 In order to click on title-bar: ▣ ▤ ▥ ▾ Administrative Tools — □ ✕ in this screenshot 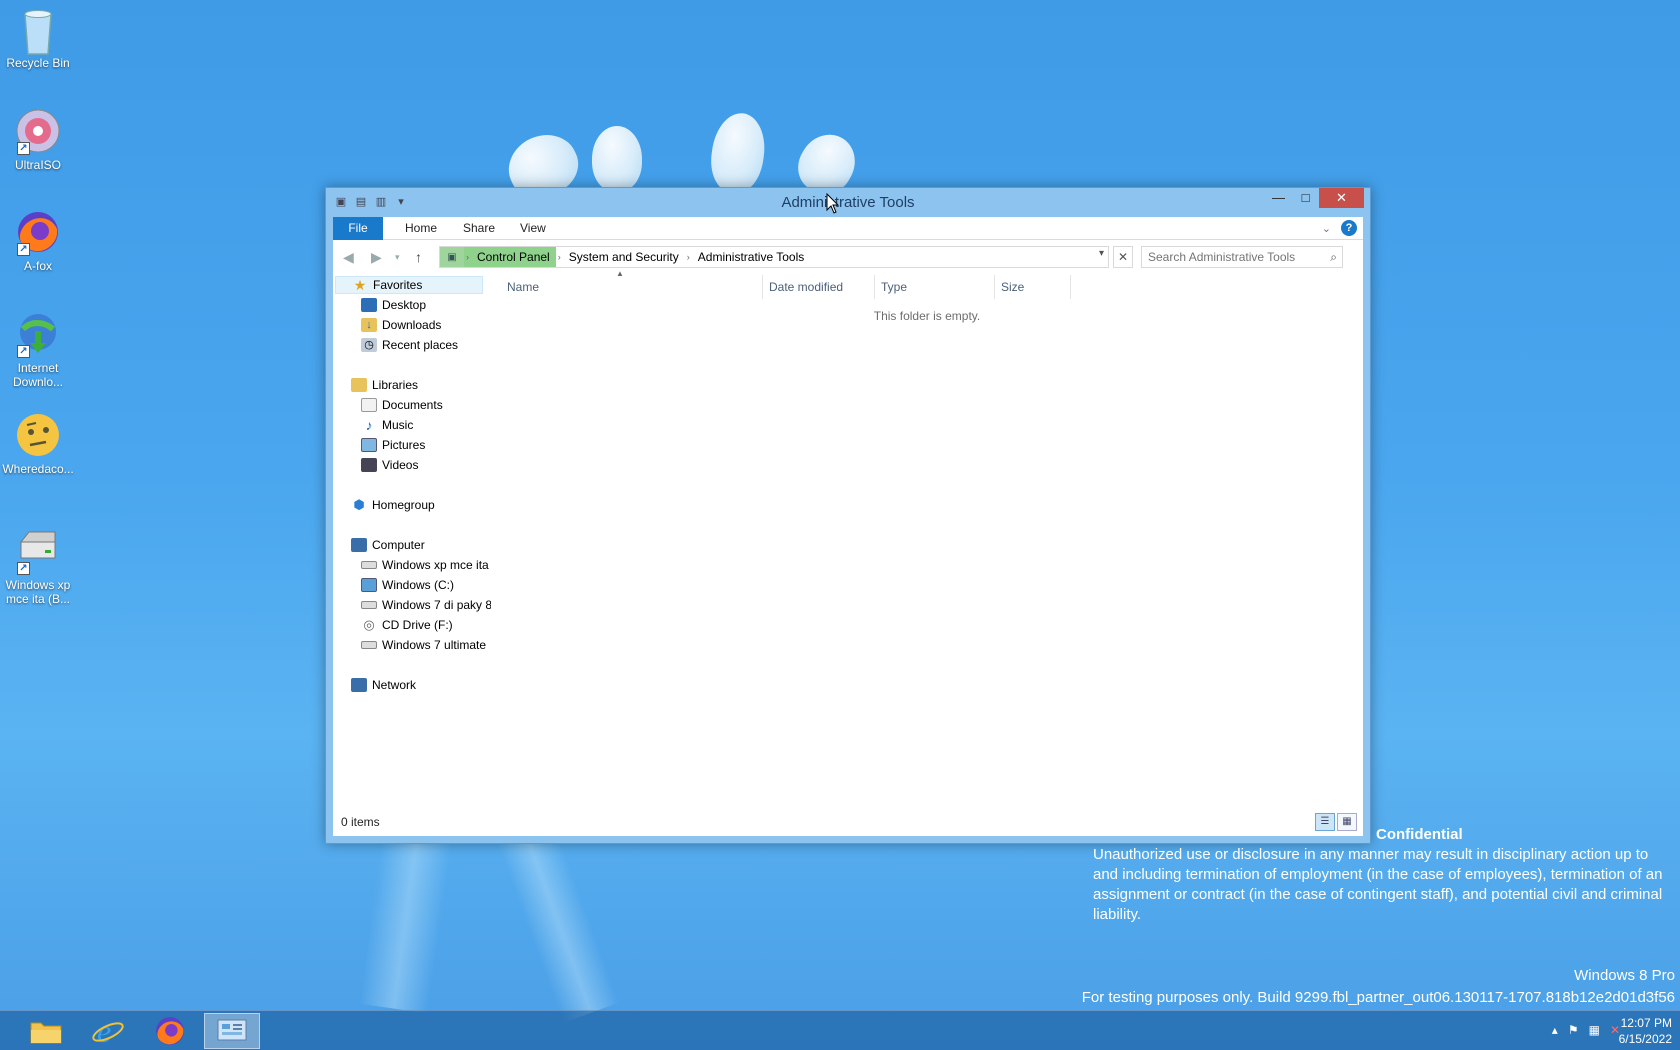, I will do `click(848, 202)`.